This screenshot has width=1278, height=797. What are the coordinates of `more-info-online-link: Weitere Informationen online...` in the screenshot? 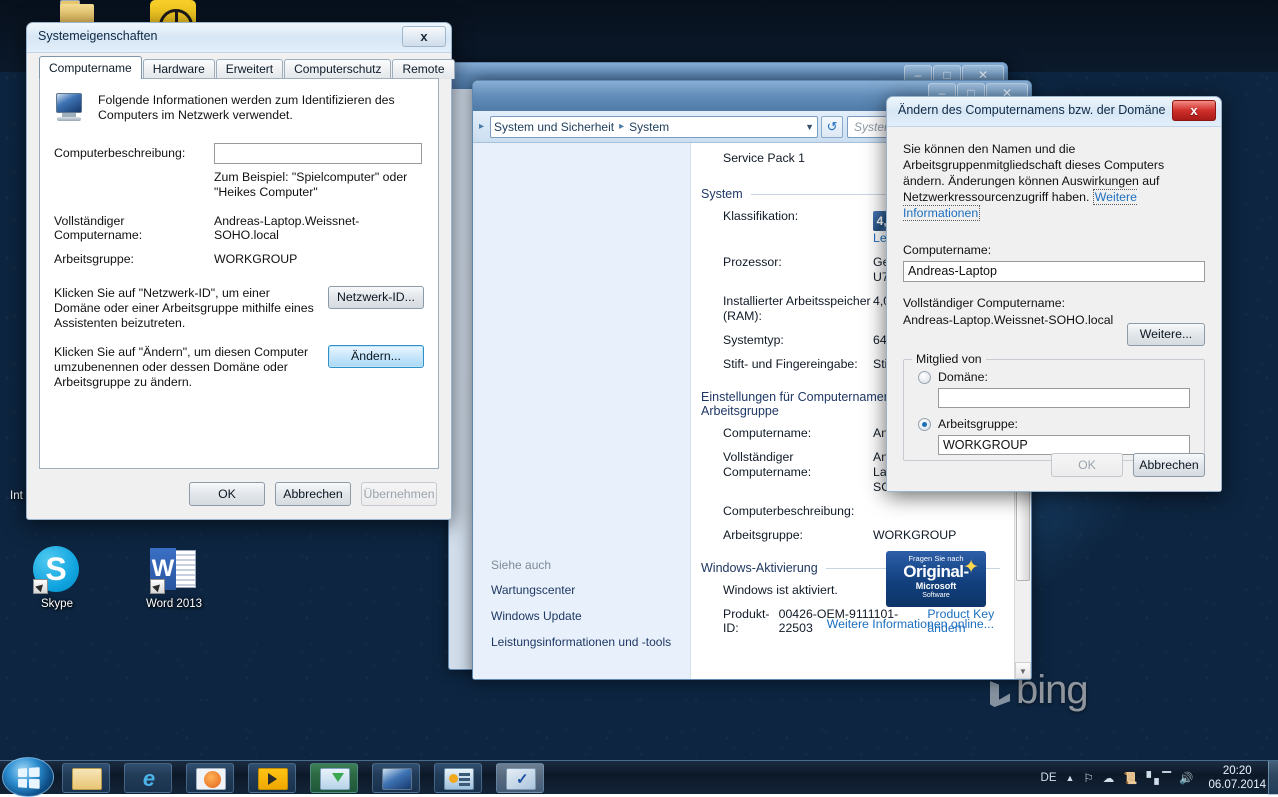 It's located at (910, 624).